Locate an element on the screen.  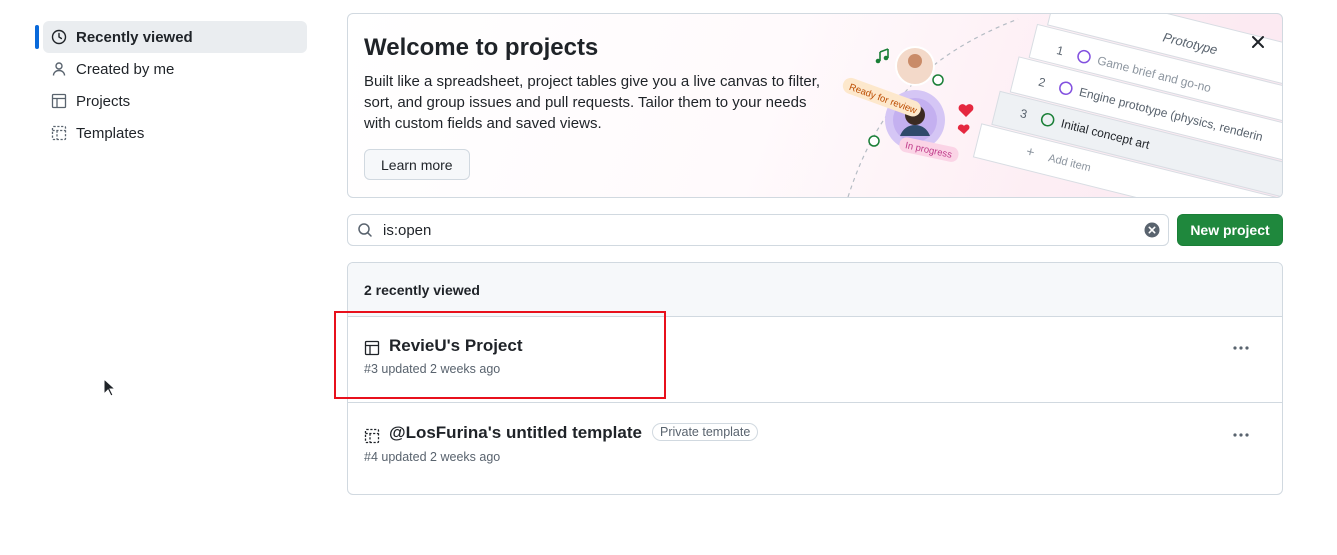
project-title-link: @LosFurina's untitled template is located at coordinates (515, 432).